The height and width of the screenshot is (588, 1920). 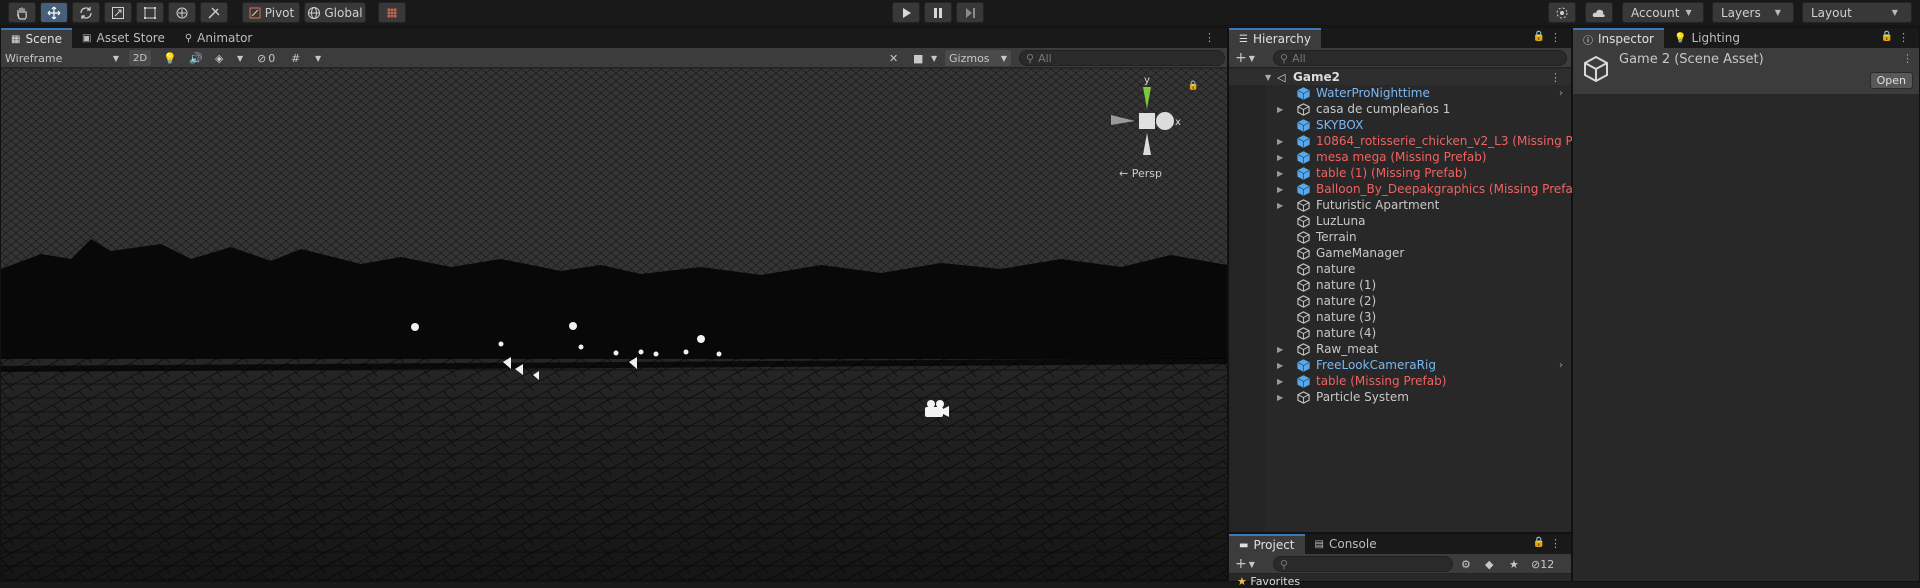 I want to click on asset-menu-icon: ⋮, so click(x=1907, y=58).